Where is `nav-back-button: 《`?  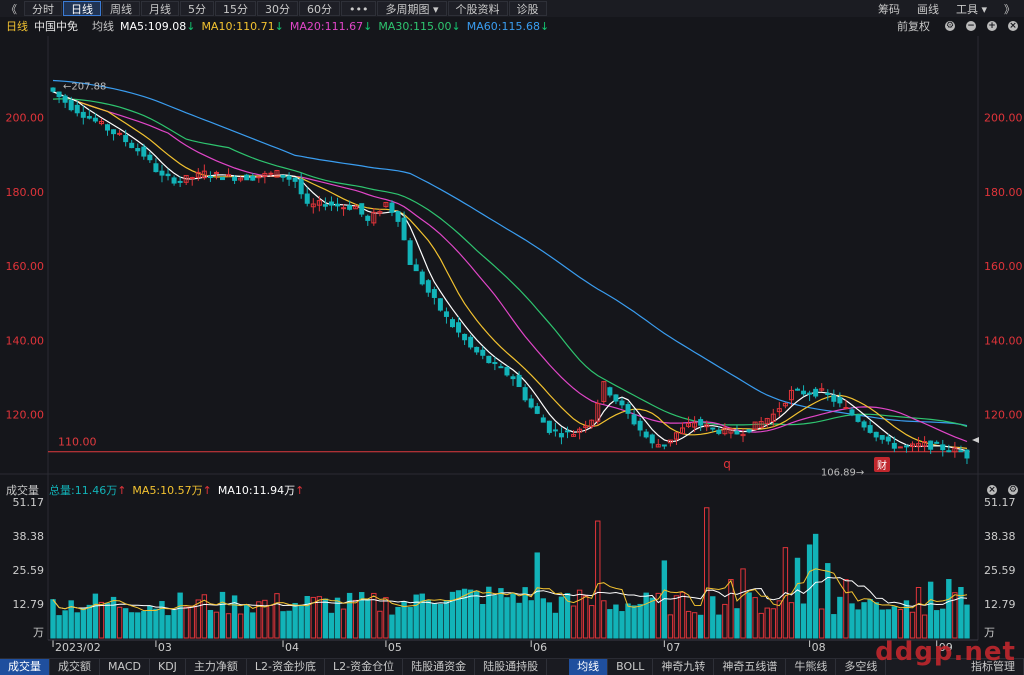 nav-back-button: 《 is located at coordinates (11, 8).